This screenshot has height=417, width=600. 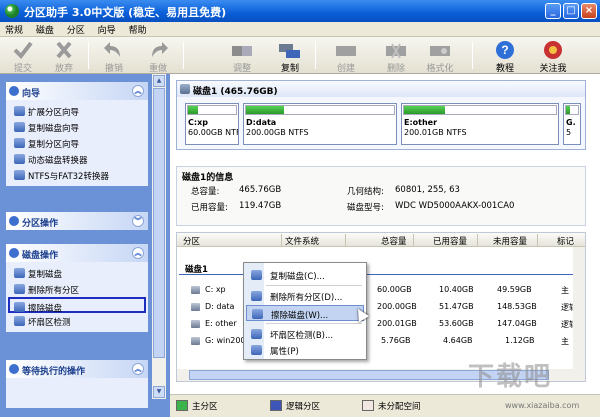 What do you see at coordinates (510, 241) in the screenshot?
I see `col-free: 未用容量` at bounding box center [510, 241].